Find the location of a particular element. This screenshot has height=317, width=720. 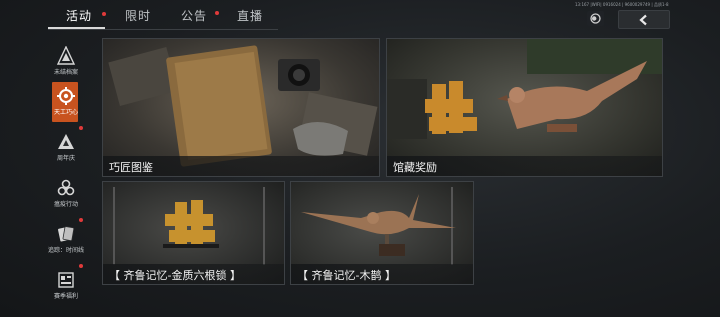

sidebar-item-label: 赛季福利 is located at coordinates (65, 296).